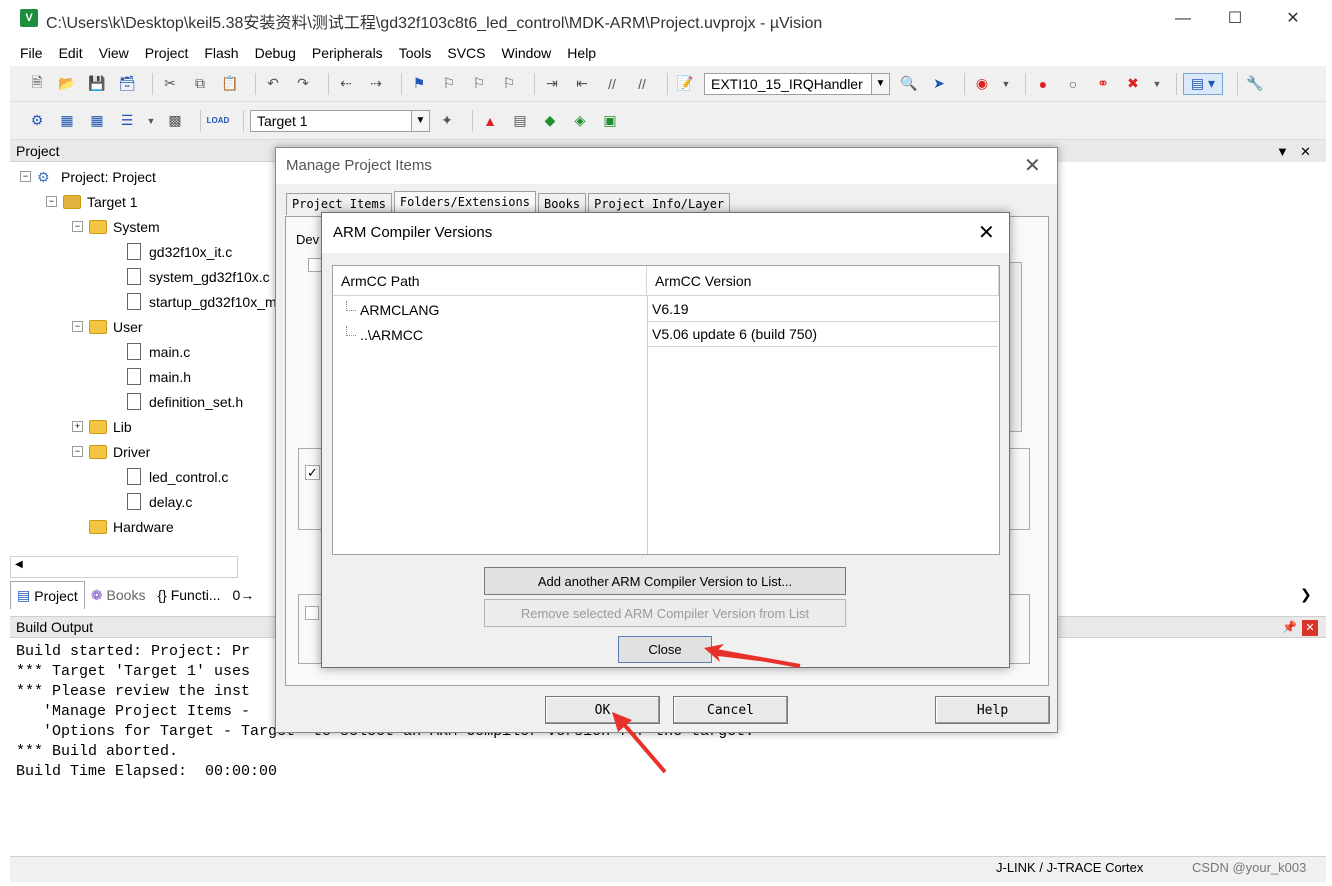 This screenshot has width=1332, height=886. What do you see at coordinates (490, 121) in the screenshot?
I see `manage-project-items-icon: ▲` at bounding box center [490, 121].